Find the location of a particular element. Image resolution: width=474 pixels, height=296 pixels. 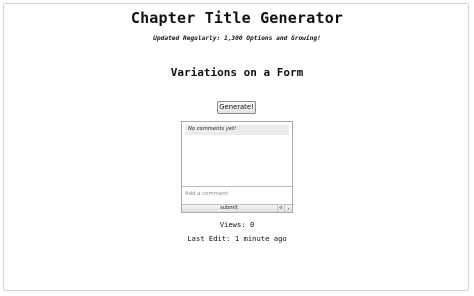

comment-list: No comments yet! is located at coordinates (237, 130).